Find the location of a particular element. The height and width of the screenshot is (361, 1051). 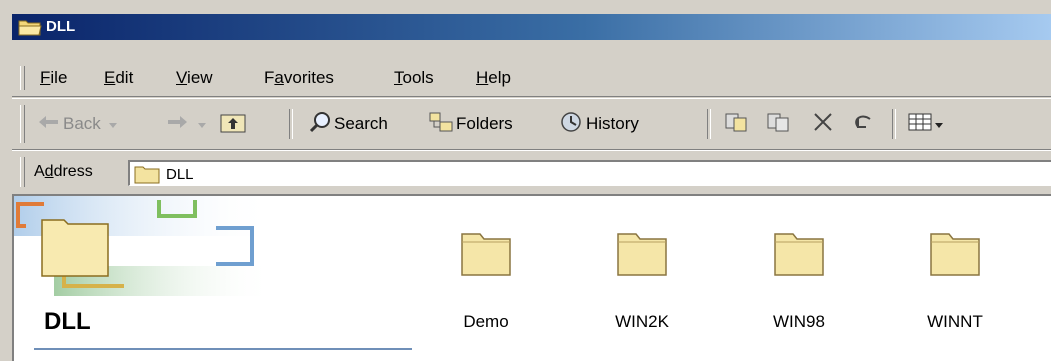

folder-item: WIN2K is located at coordinates (642, 275).